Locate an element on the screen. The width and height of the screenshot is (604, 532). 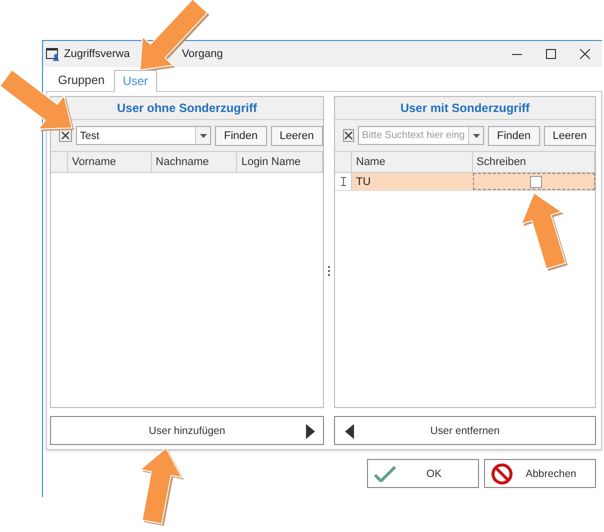
table-cell: TU is located at coordinates (412, 181).